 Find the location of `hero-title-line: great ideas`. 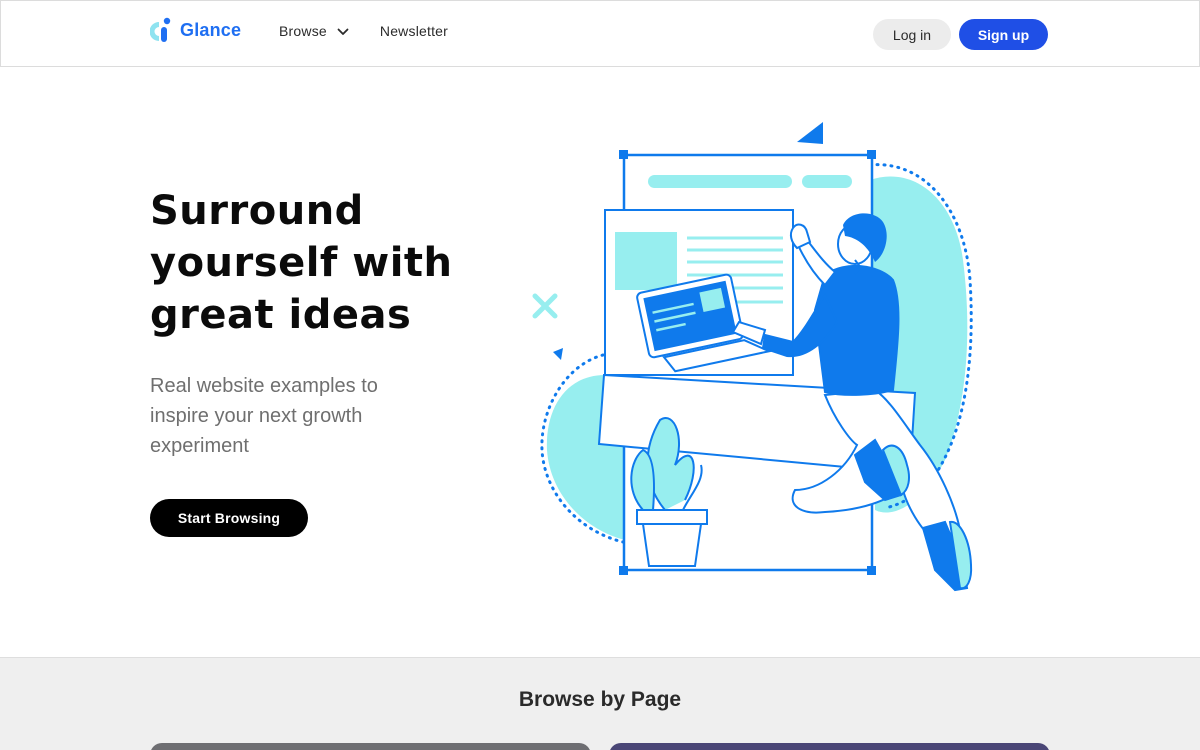

hero-title-line: great ideas is located at coordinates (281, 315).